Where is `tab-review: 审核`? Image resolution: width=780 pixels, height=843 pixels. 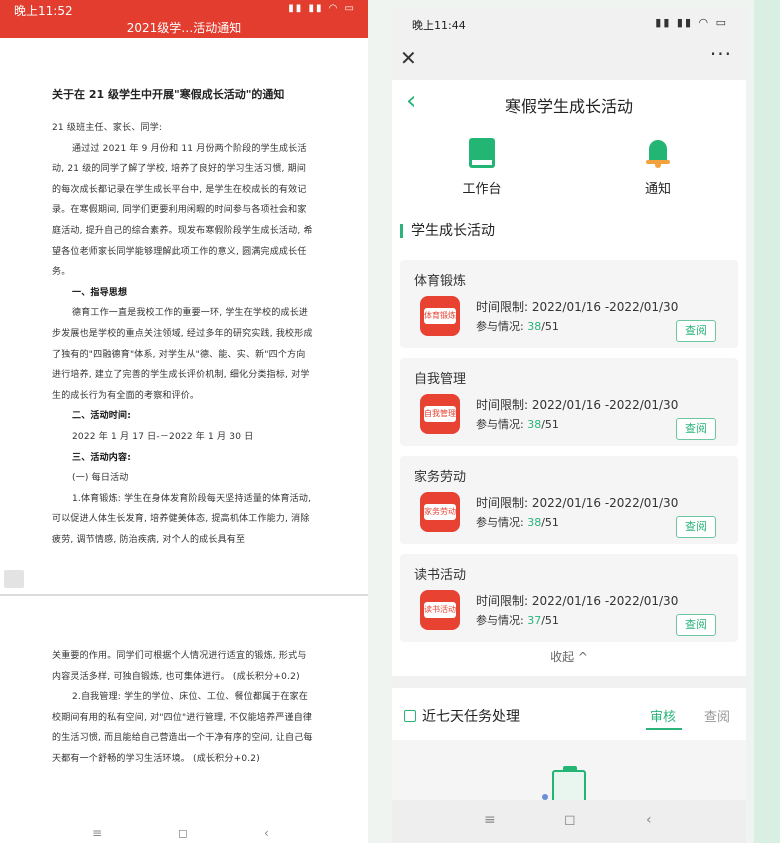
tab-review: 审核 is located at coordinates (664, 718).